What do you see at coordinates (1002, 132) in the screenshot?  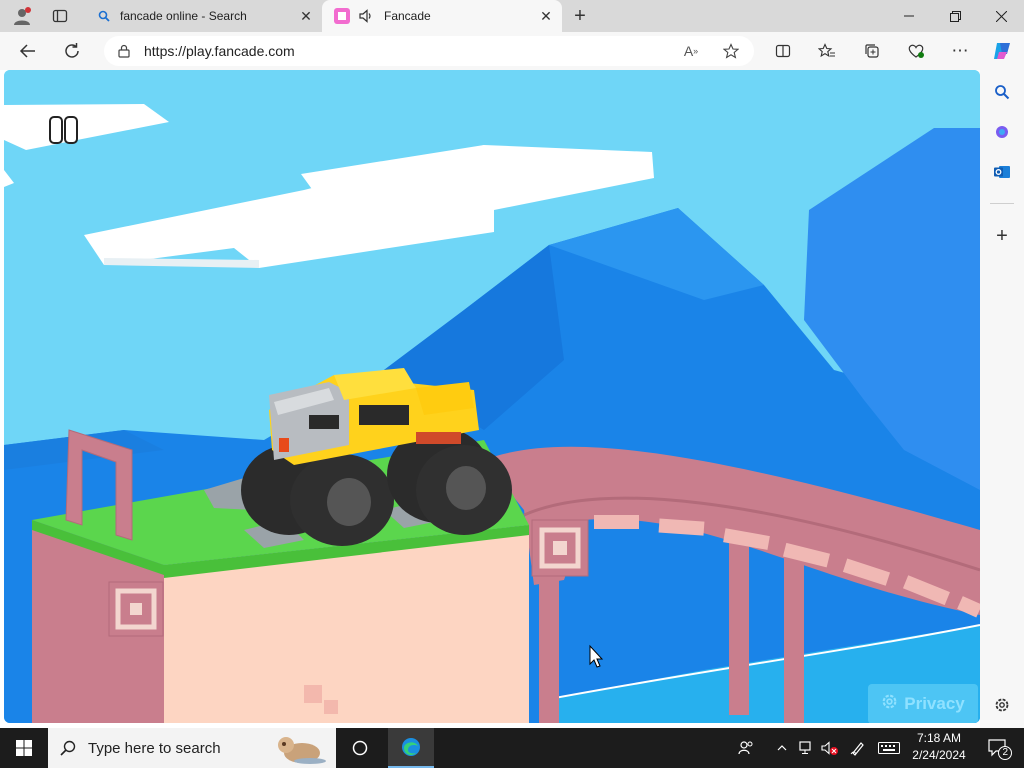 I see `sidebar-copilot-icon` at bounding box center [1002, 132].